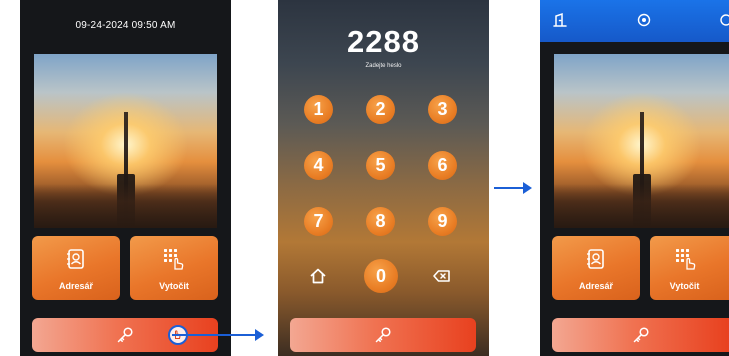 The height and width of the screenshot is (356, 729). What do you see at coordinates (318, 221) in the screenshot?
I see `key-7: 7` at bounding box center [318, 221].